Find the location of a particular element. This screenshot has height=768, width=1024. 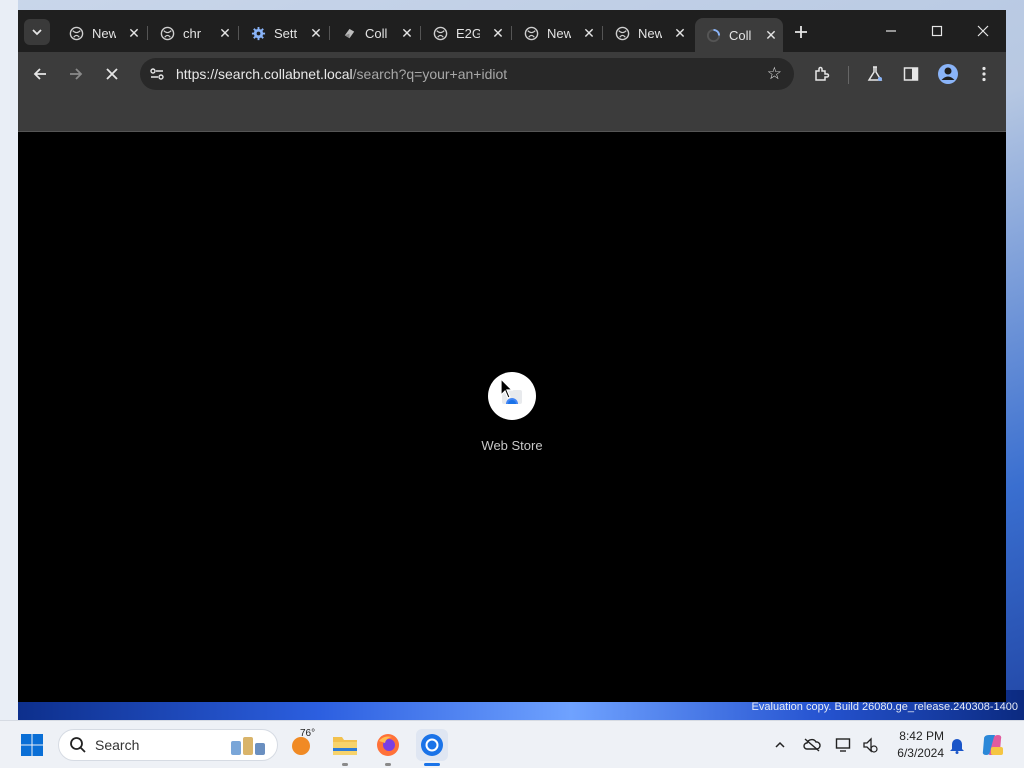

search-placeholder: Search is located at coordinates (117, 745).